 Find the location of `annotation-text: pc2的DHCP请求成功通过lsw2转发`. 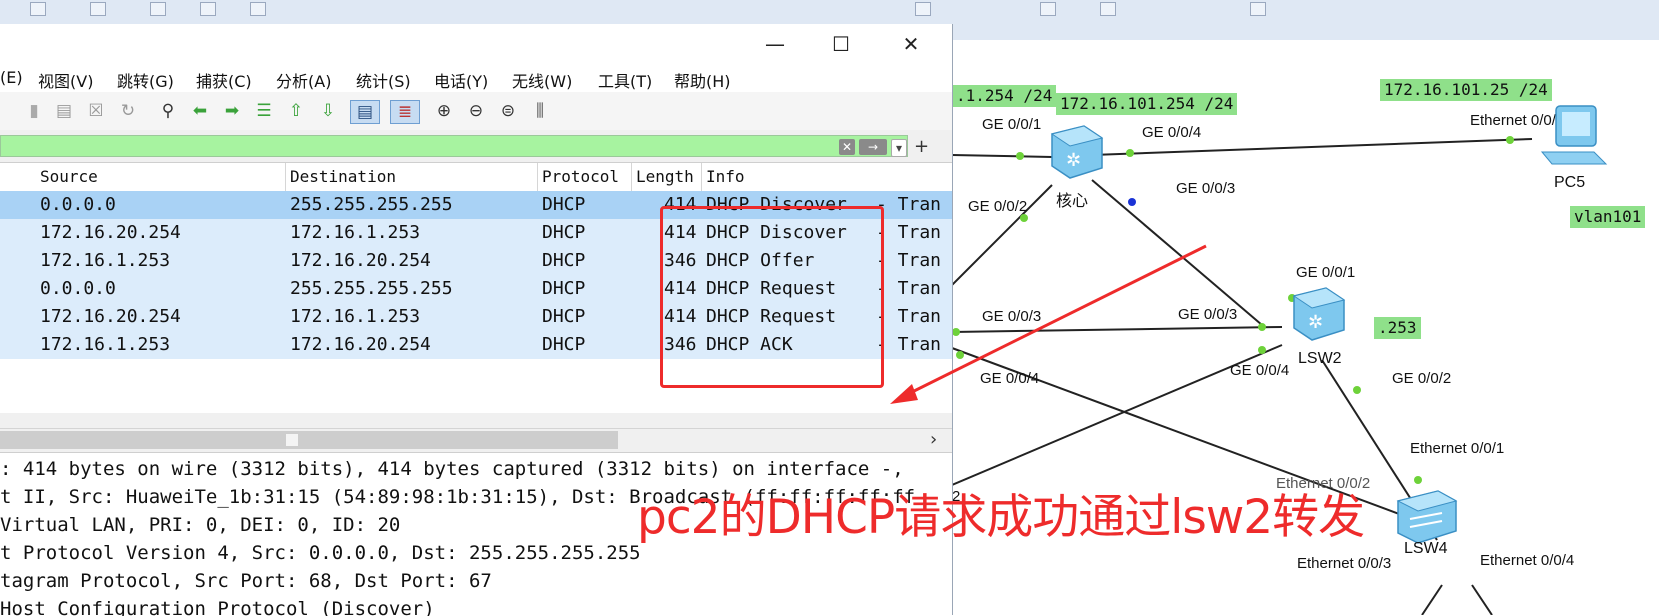

annotation-text: pc2的DHCP请求成功通过lsw2转发 is located at coordinates (1001, 517).